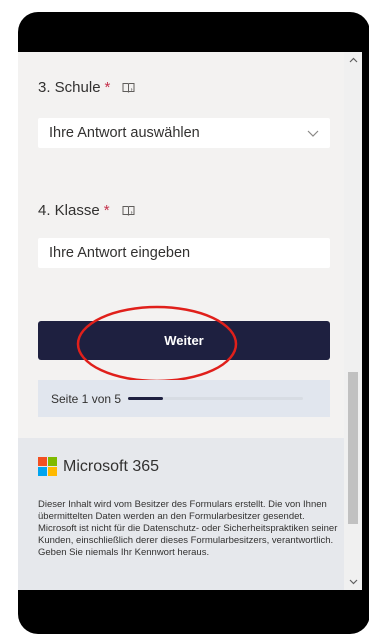 The width and height of the screenshot is (369, 635). Describe the element at coordinates (86, 398) in the screenshot. I see `progress-label: Seite 1 von 5` at that location.